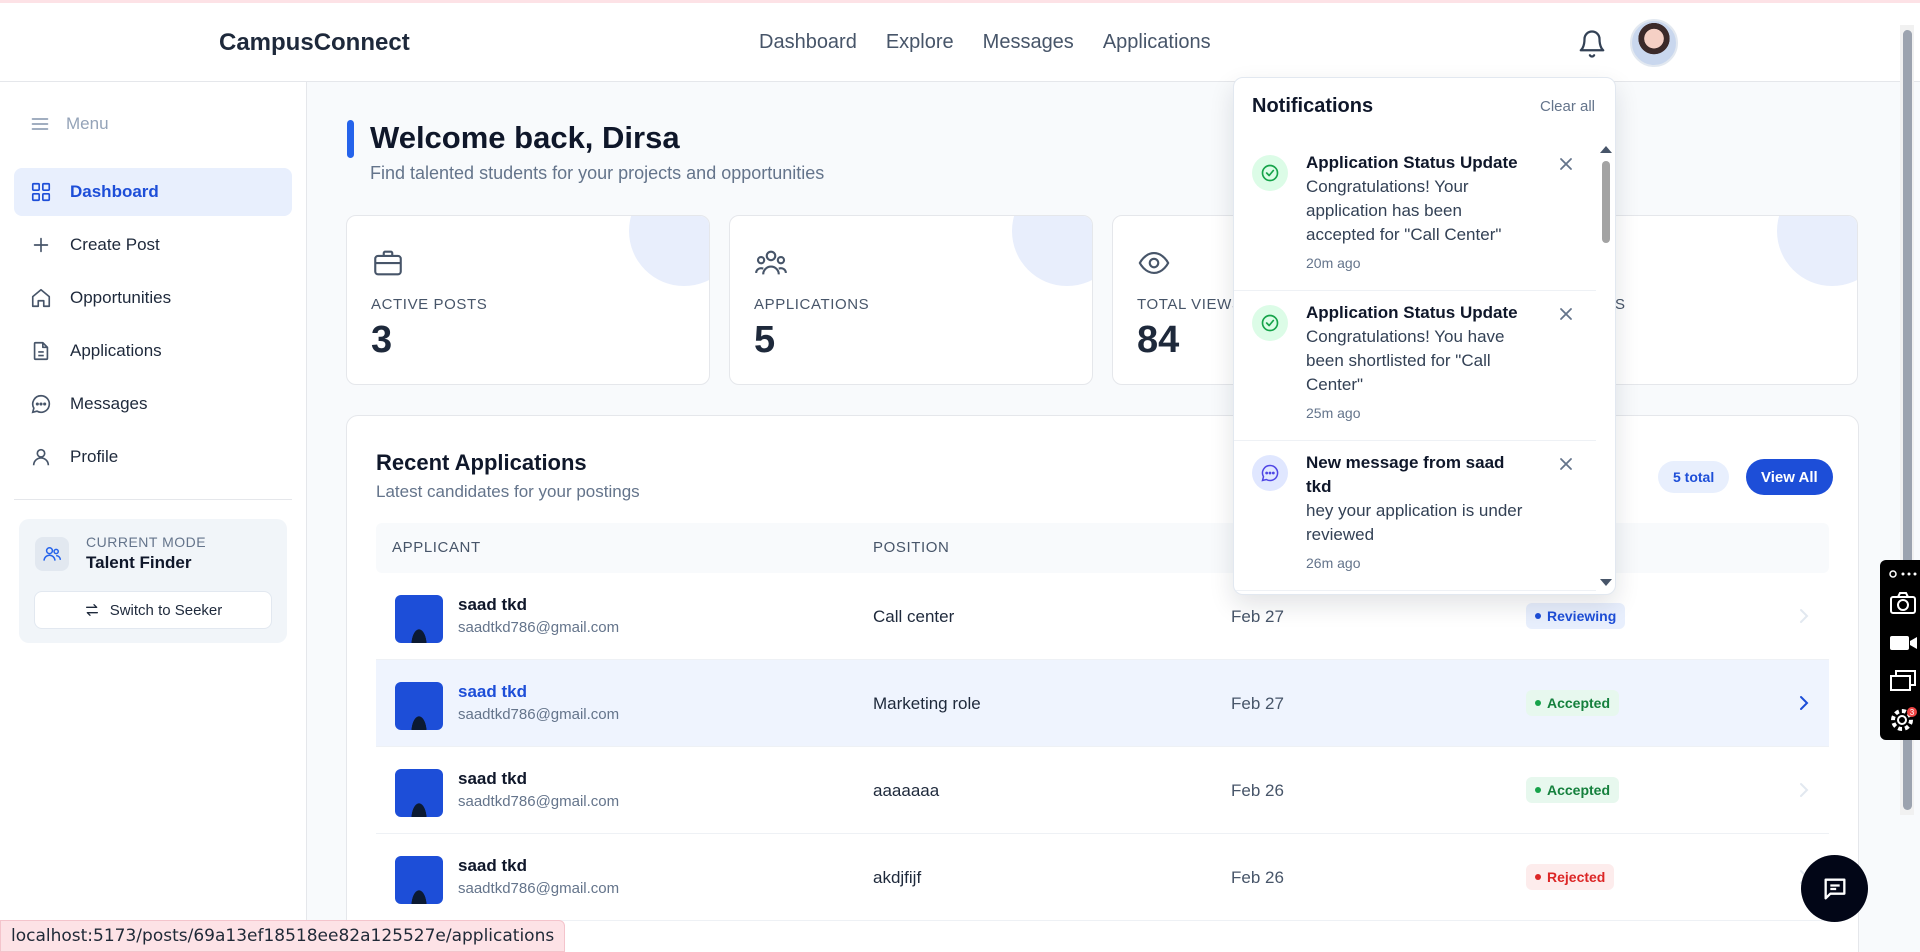 This screenshot has width=1920, height=952. Describe the element at coordinates (115, 244) in the screenshot. I see `sidebar-item-label: Create Post` at that location.